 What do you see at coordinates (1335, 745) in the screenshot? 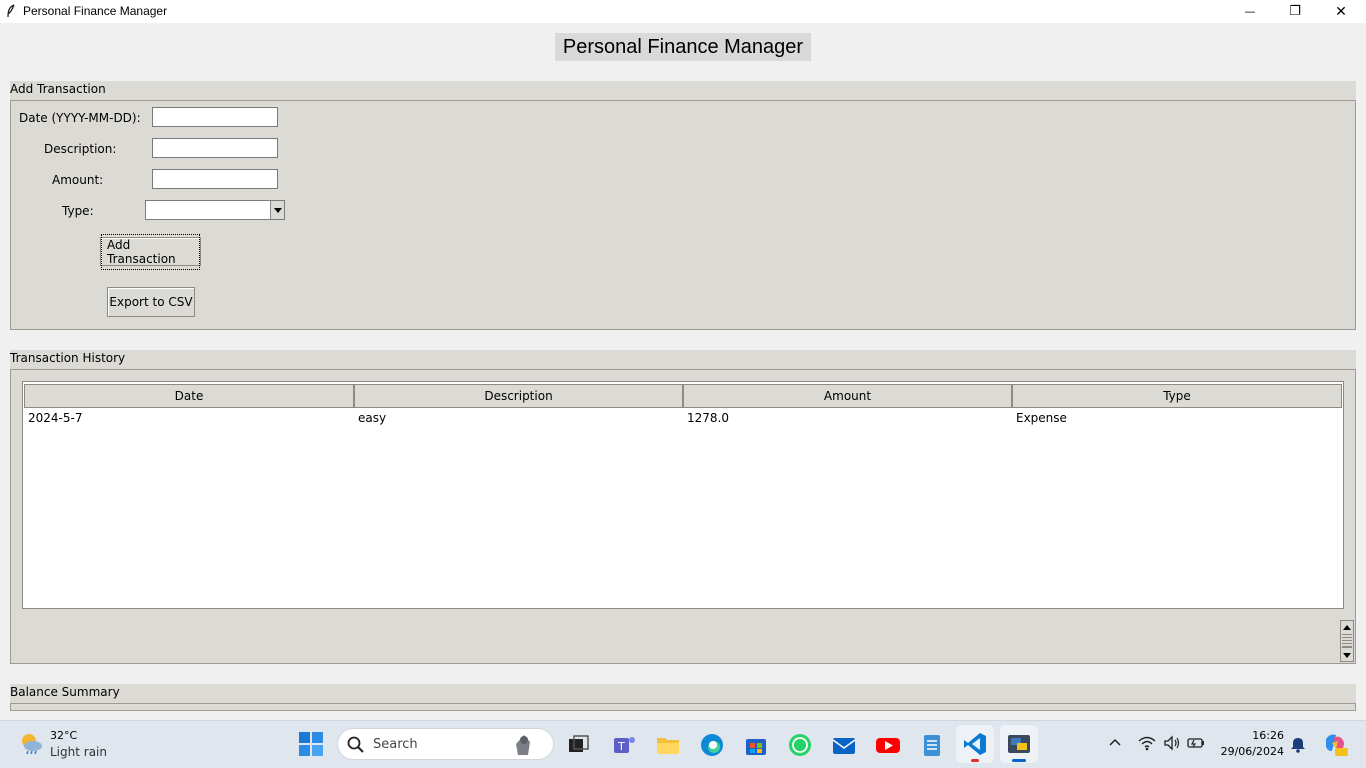
I see `copilot-icon` at bounding box center [1335, 745].